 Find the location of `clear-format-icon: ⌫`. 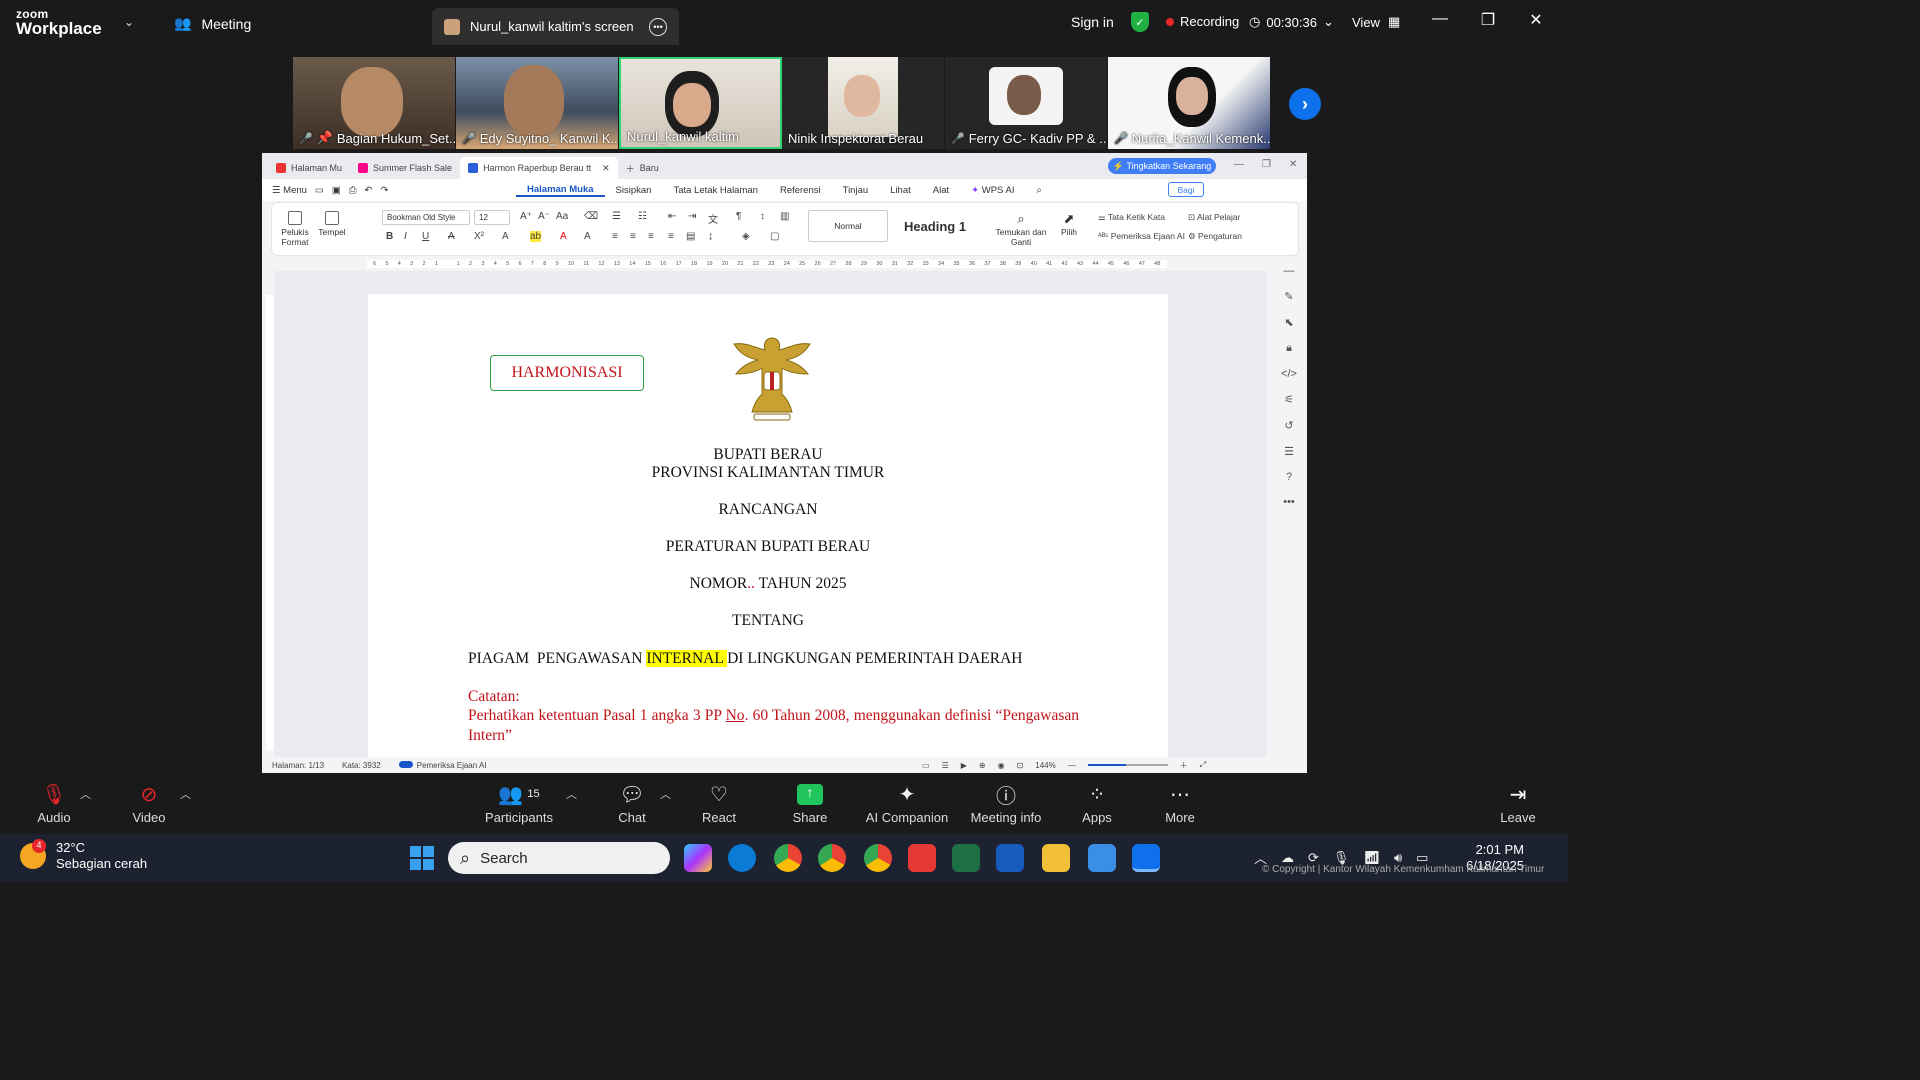

clear-format-icon: ⌫ is located at coordinates (591, 216).